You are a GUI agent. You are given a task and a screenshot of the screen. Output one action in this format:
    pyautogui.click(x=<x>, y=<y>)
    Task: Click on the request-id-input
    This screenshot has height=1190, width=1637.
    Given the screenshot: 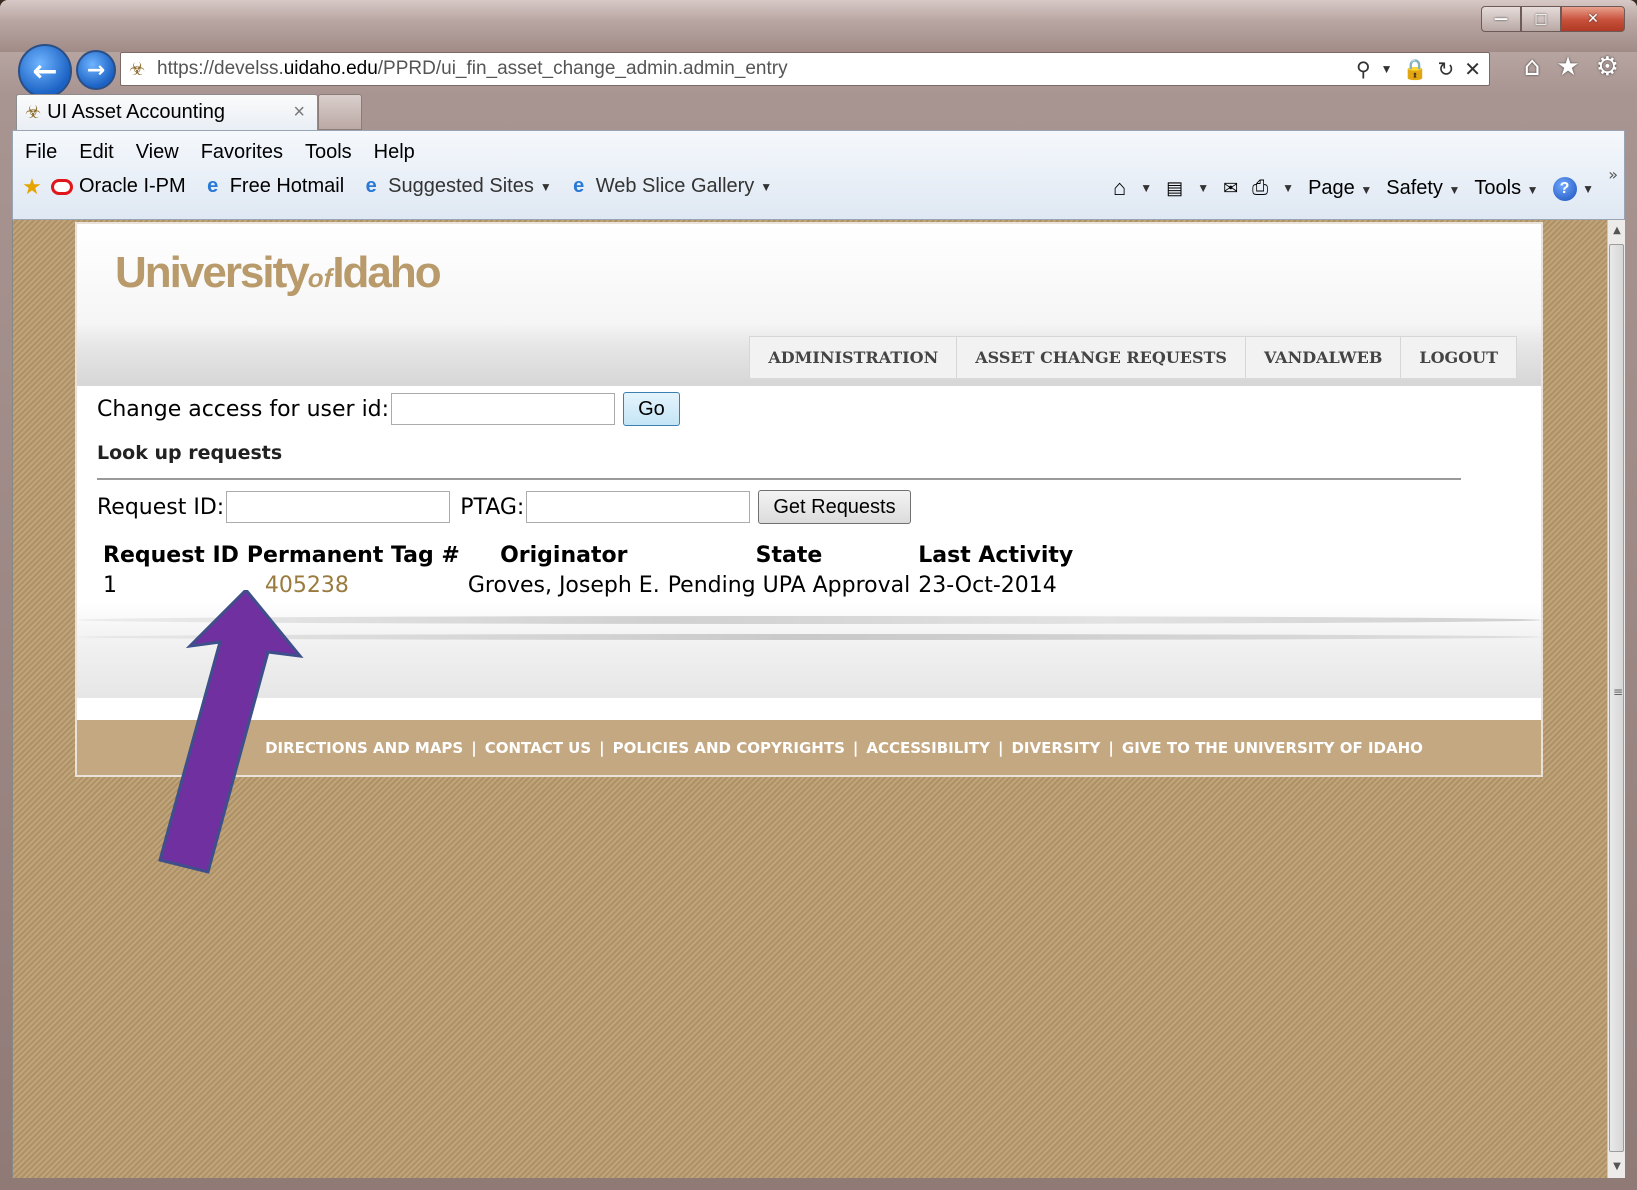 What is the action you would take?
    pyautogui.click(x=338, y=507)
    